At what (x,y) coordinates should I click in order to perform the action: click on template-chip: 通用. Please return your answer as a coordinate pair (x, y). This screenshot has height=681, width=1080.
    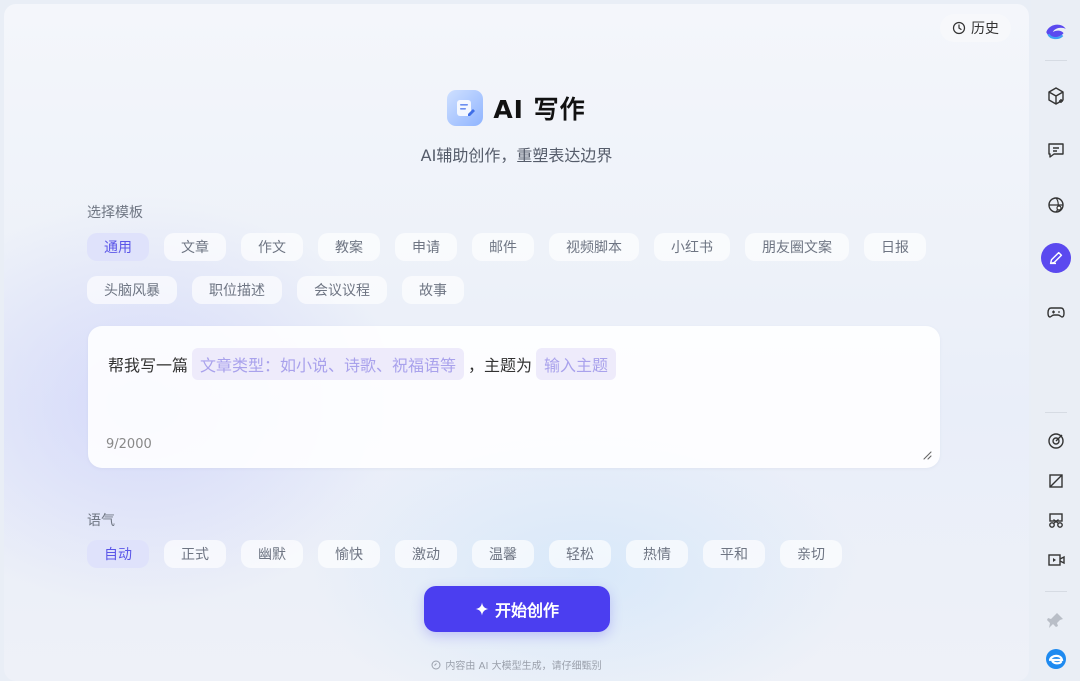
    Looking at the image, I should click on (118, 247).